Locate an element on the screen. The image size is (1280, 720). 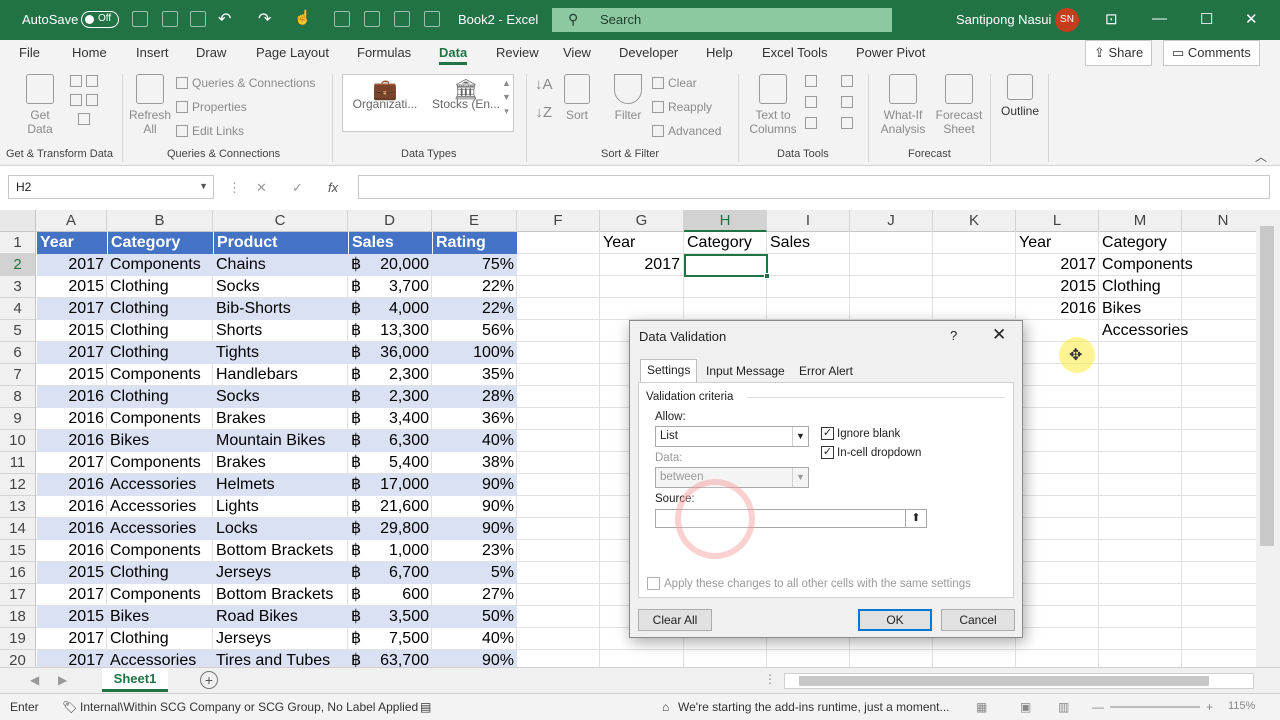
row-header: 14 is located at coordinates (18, 529).